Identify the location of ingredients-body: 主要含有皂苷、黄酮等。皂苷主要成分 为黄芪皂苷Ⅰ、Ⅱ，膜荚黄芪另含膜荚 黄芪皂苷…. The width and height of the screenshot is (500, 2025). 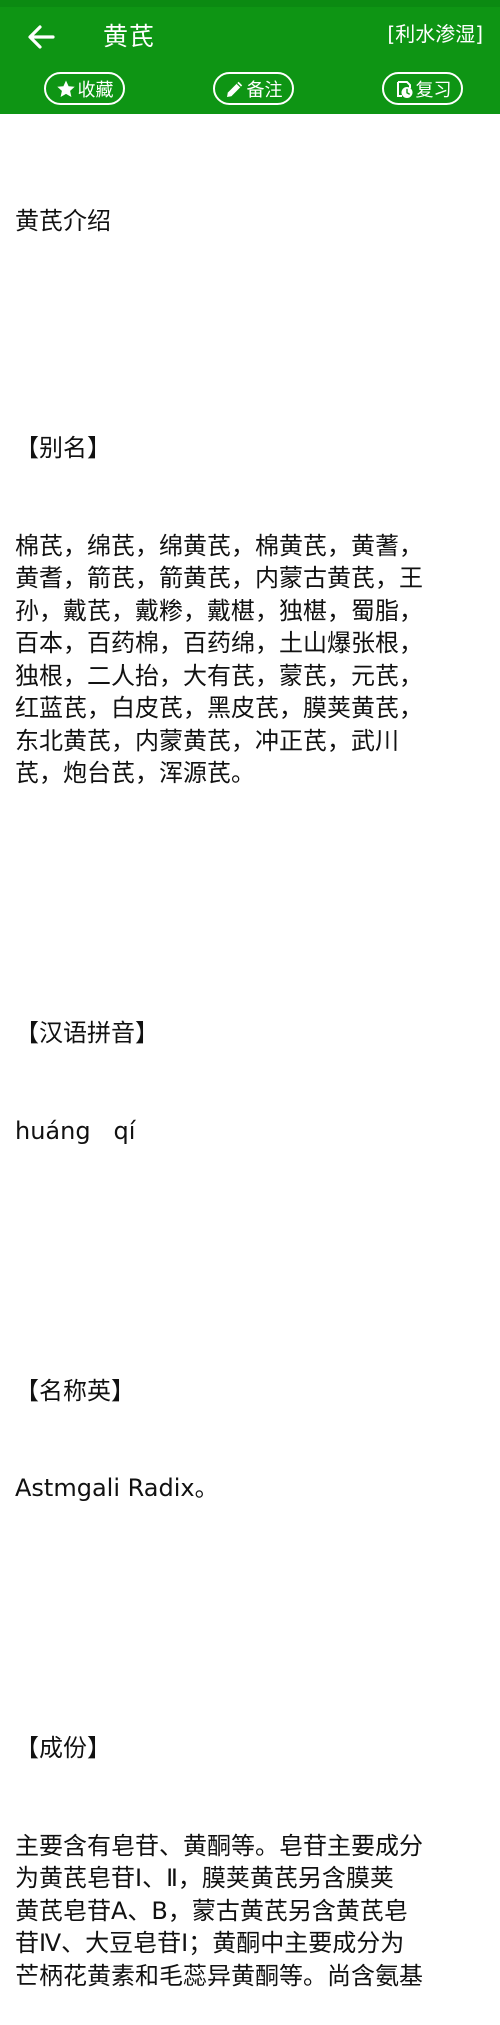
(219, 1910).